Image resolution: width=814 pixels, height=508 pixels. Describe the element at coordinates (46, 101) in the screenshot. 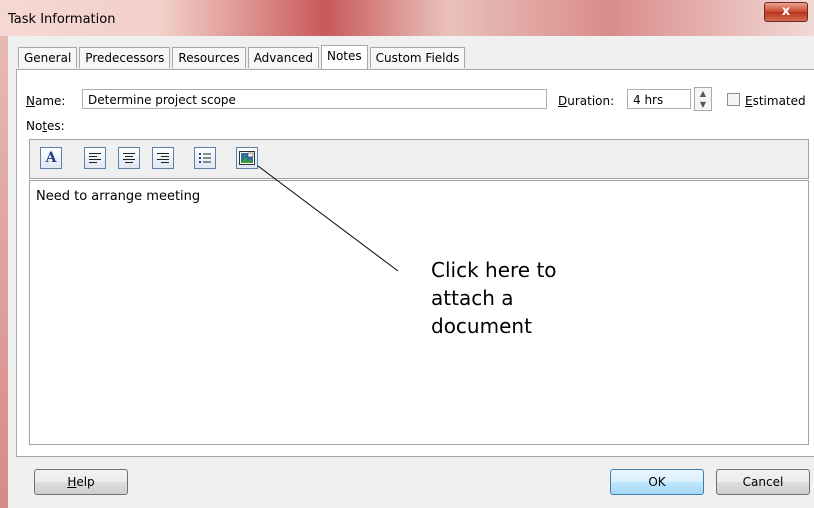

I see `name-label: Name:` at that location.